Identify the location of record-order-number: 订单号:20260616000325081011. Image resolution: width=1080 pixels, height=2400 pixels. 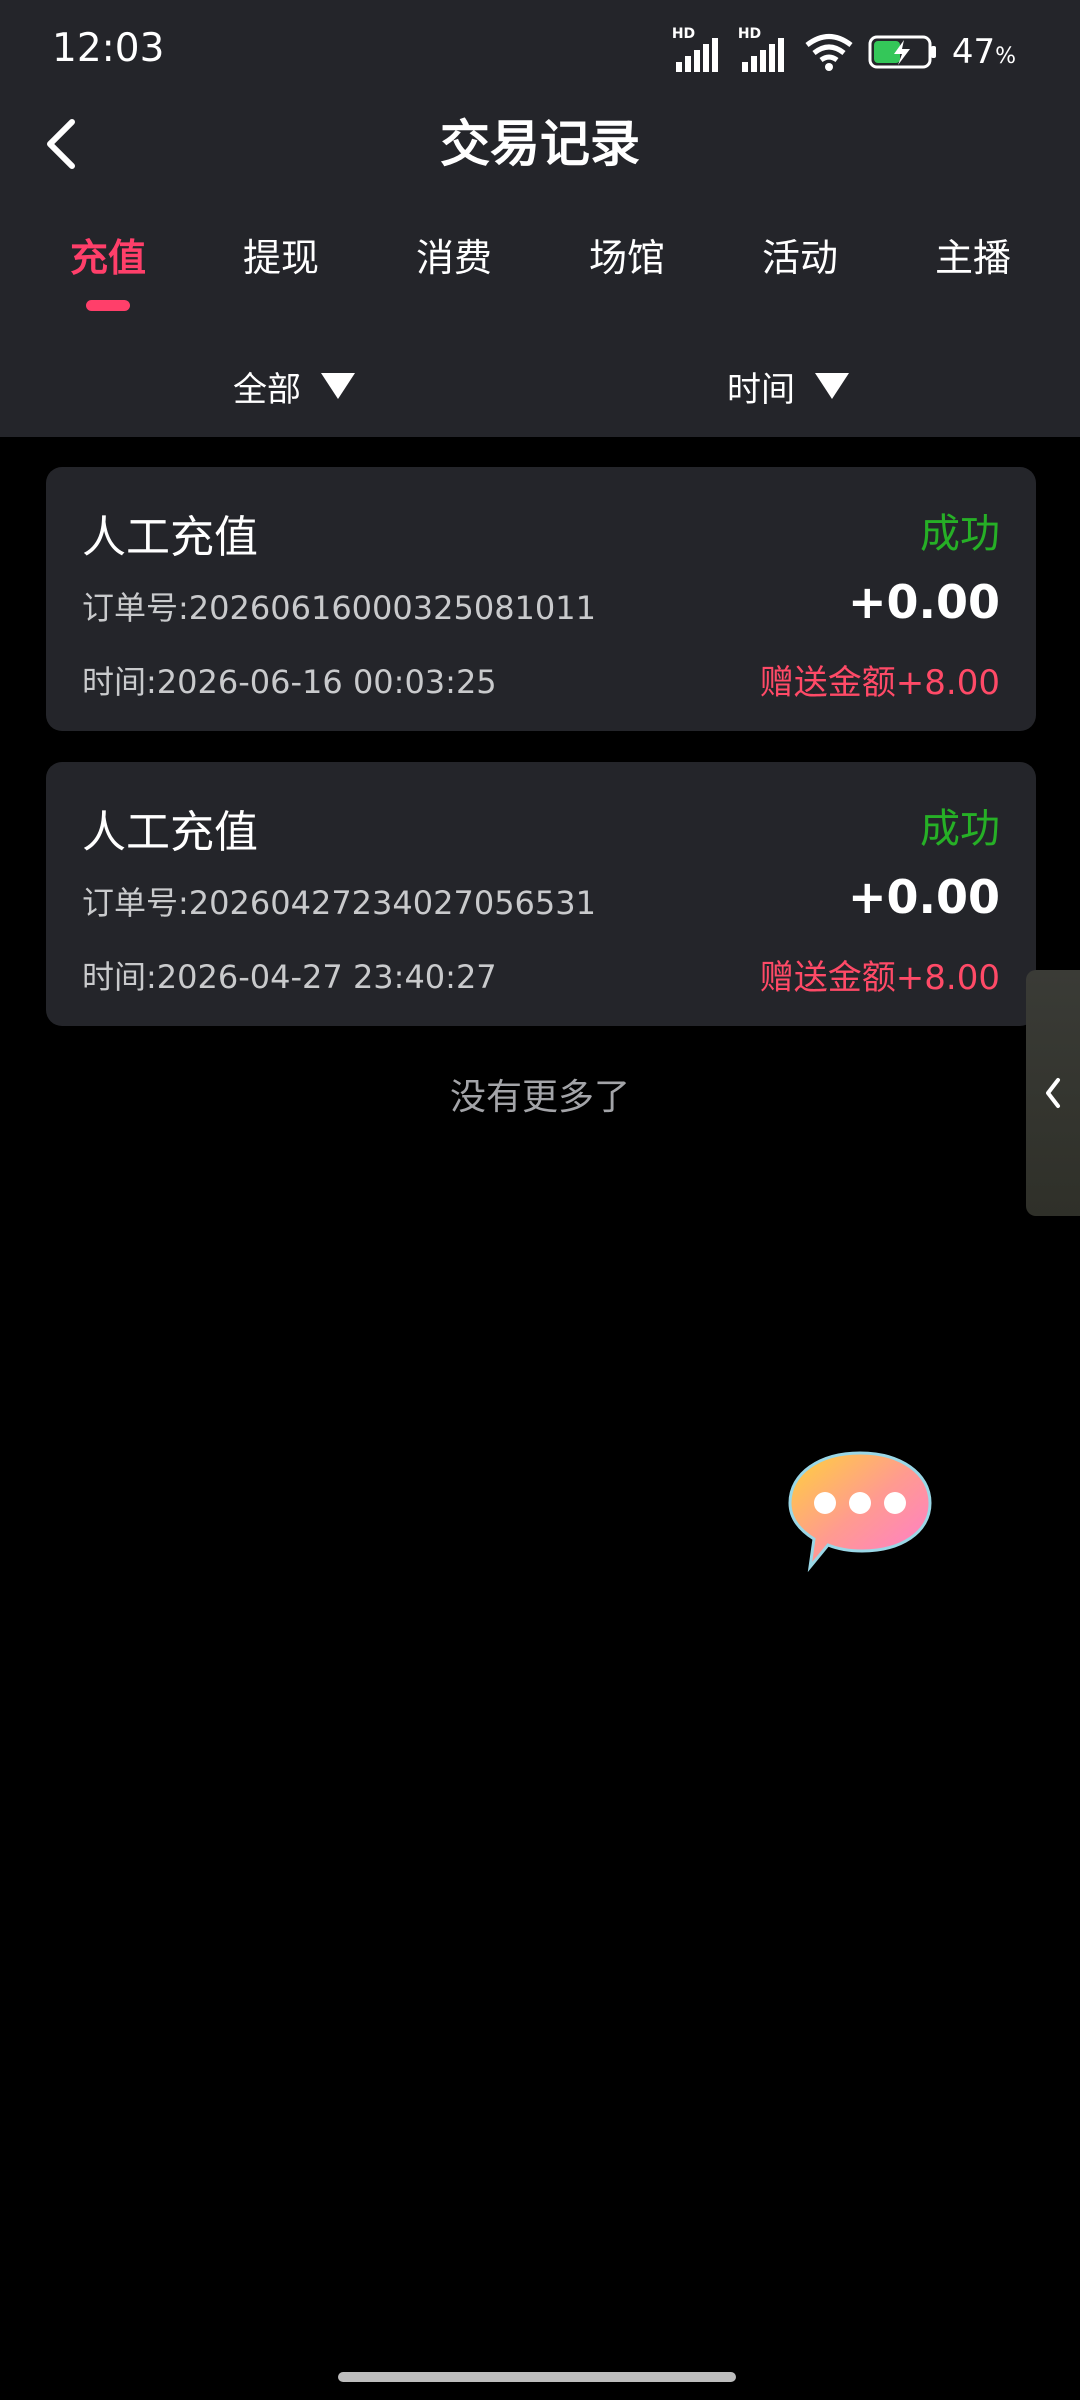
(339, 608).